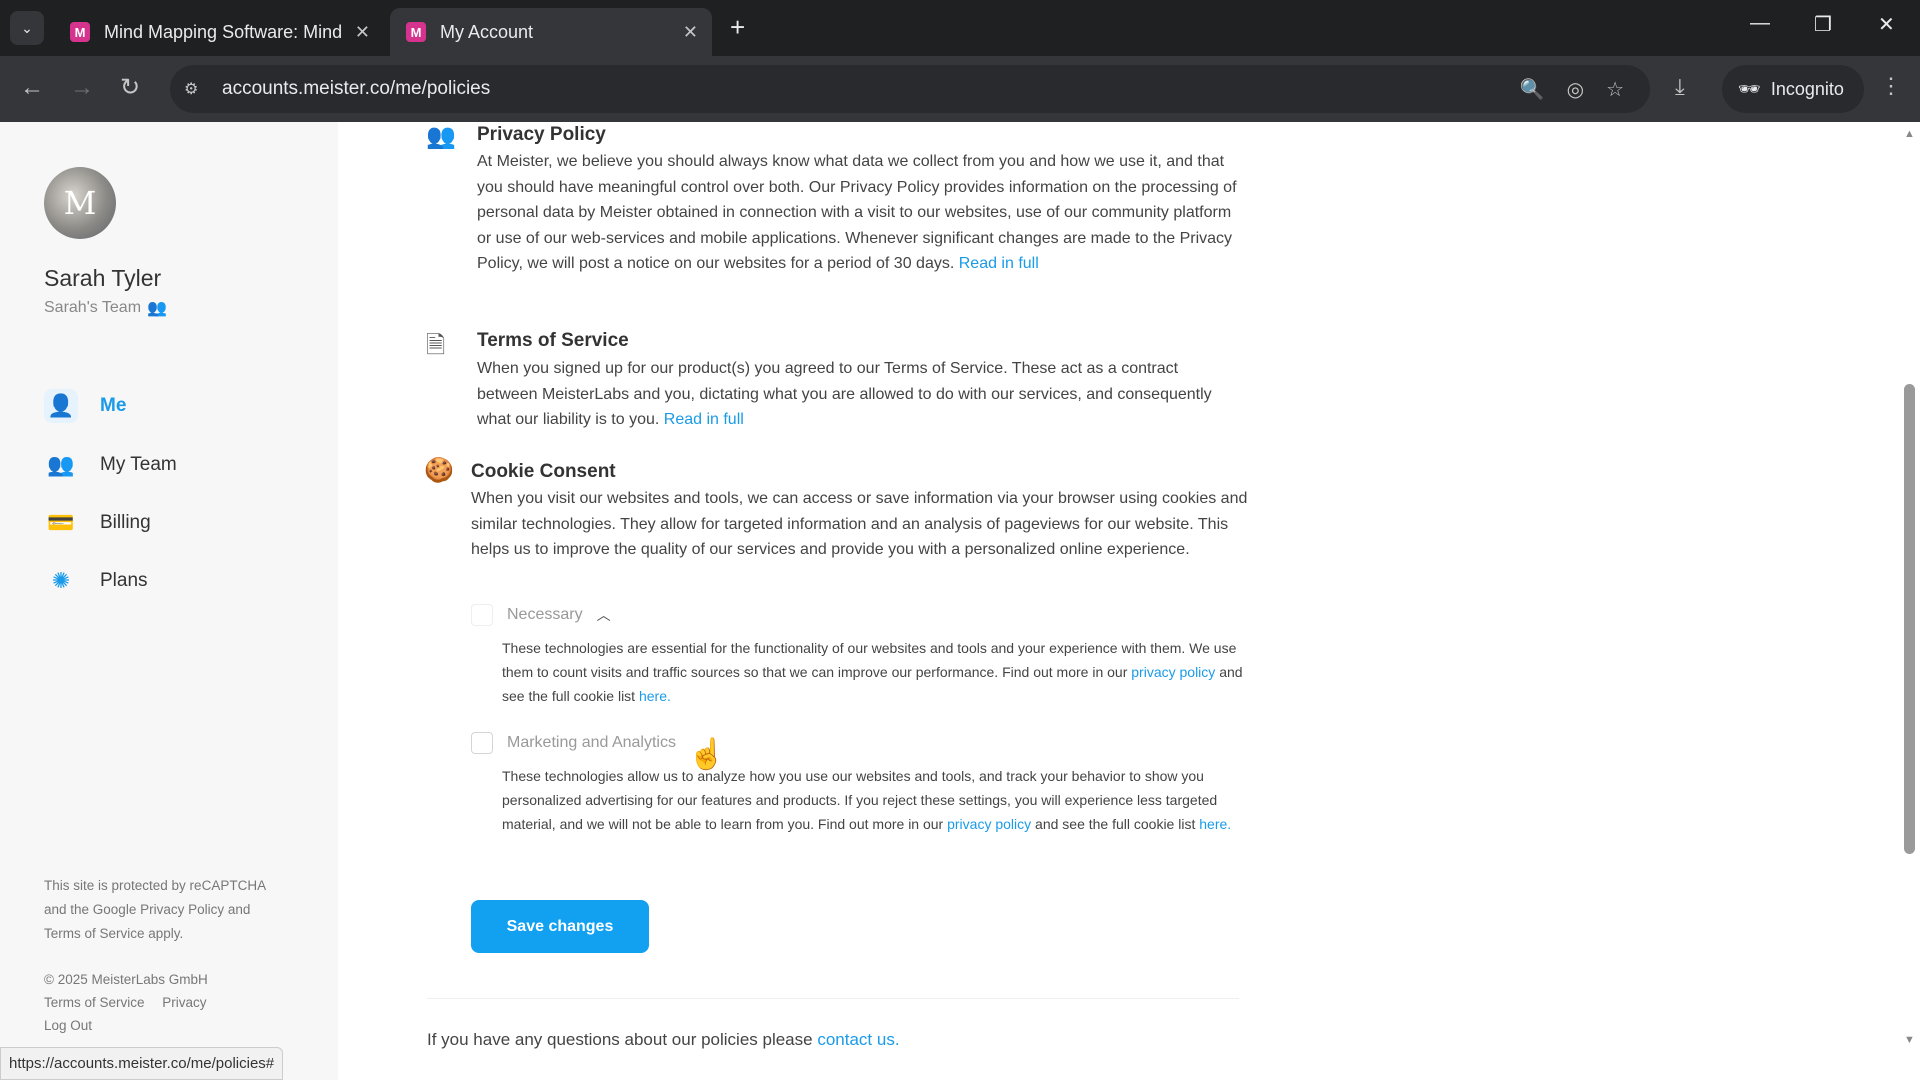  Describe the element at coordinates (356, 88) in the screenshot. I see `url-text: accounts.meister.co/me/policies` at that location.